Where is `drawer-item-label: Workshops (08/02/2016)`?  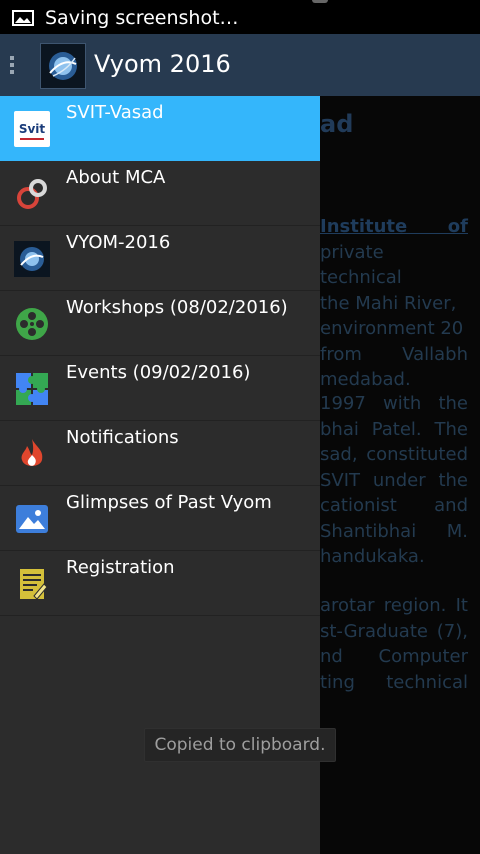
drawer-item-label: Workshops (08/02/2016) is located at coordinates (177, 307).